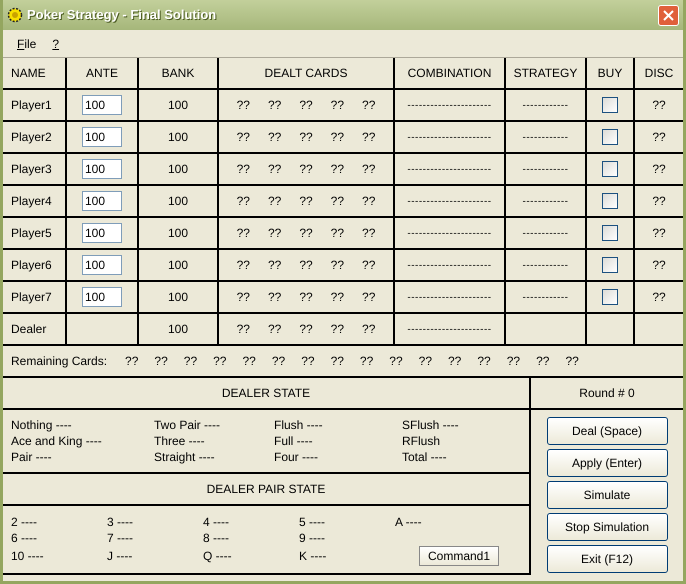  Describe the element at coordinates (218, 556) in the screenshot. I see `stat-label: Q ----` at that location.